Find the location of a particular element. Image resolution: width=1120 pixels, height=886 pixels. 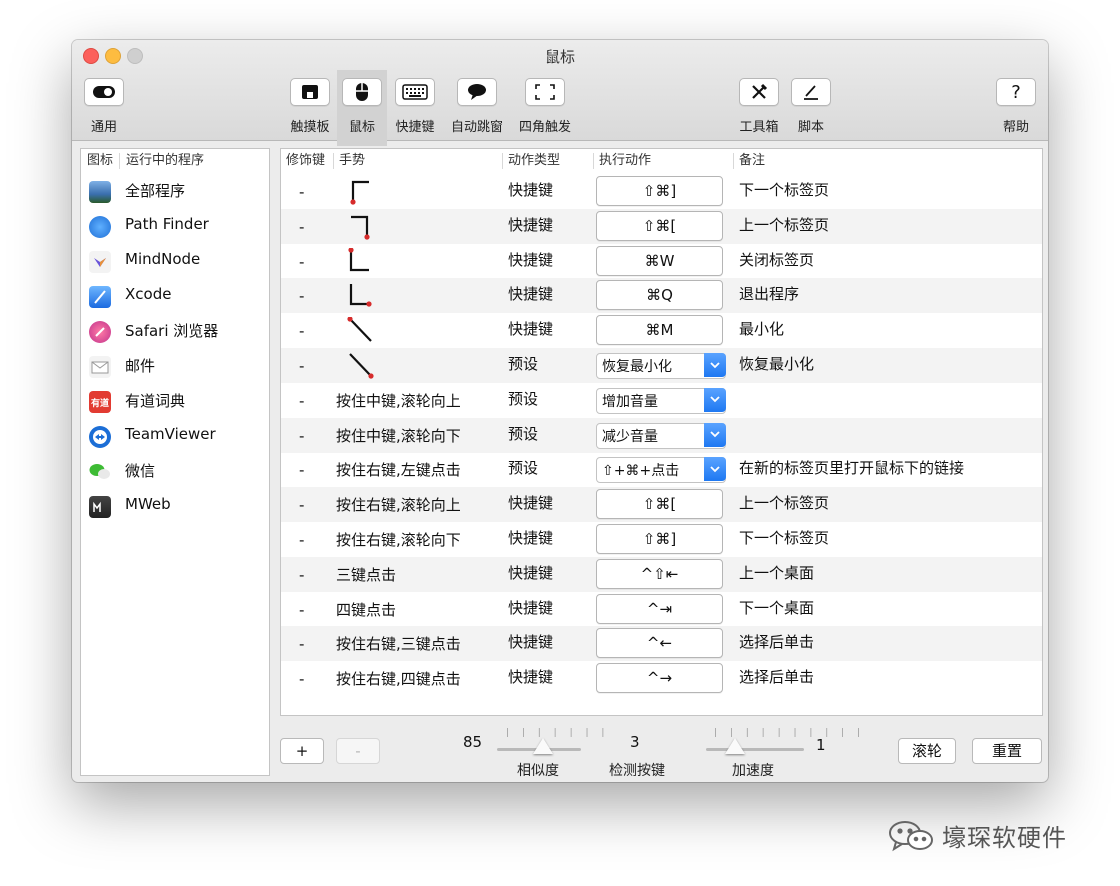

path-finder-icon is located at coordinates (100, 227).